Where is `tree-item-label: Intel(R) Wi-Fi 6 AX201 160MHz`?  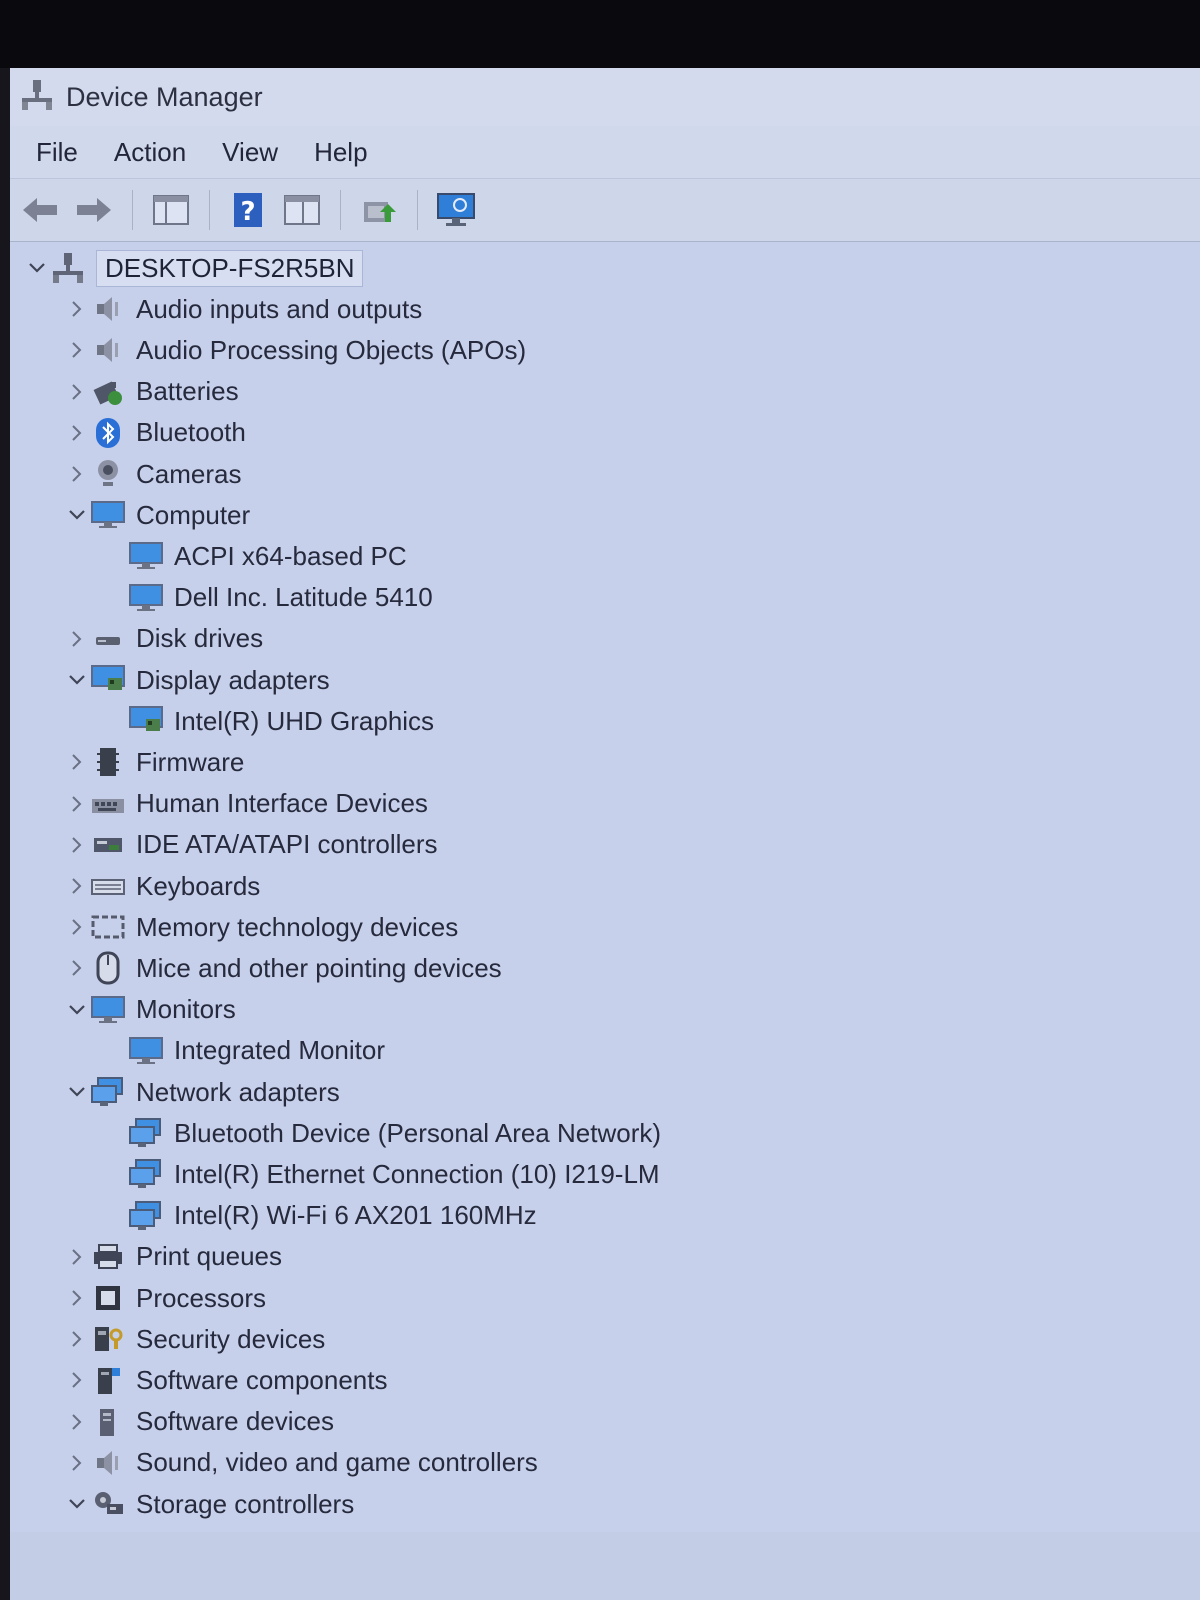
tree-item-label: Intel(R) Wi-Fi 6 AX201 160MHz is located at coordinates (355, 1215).